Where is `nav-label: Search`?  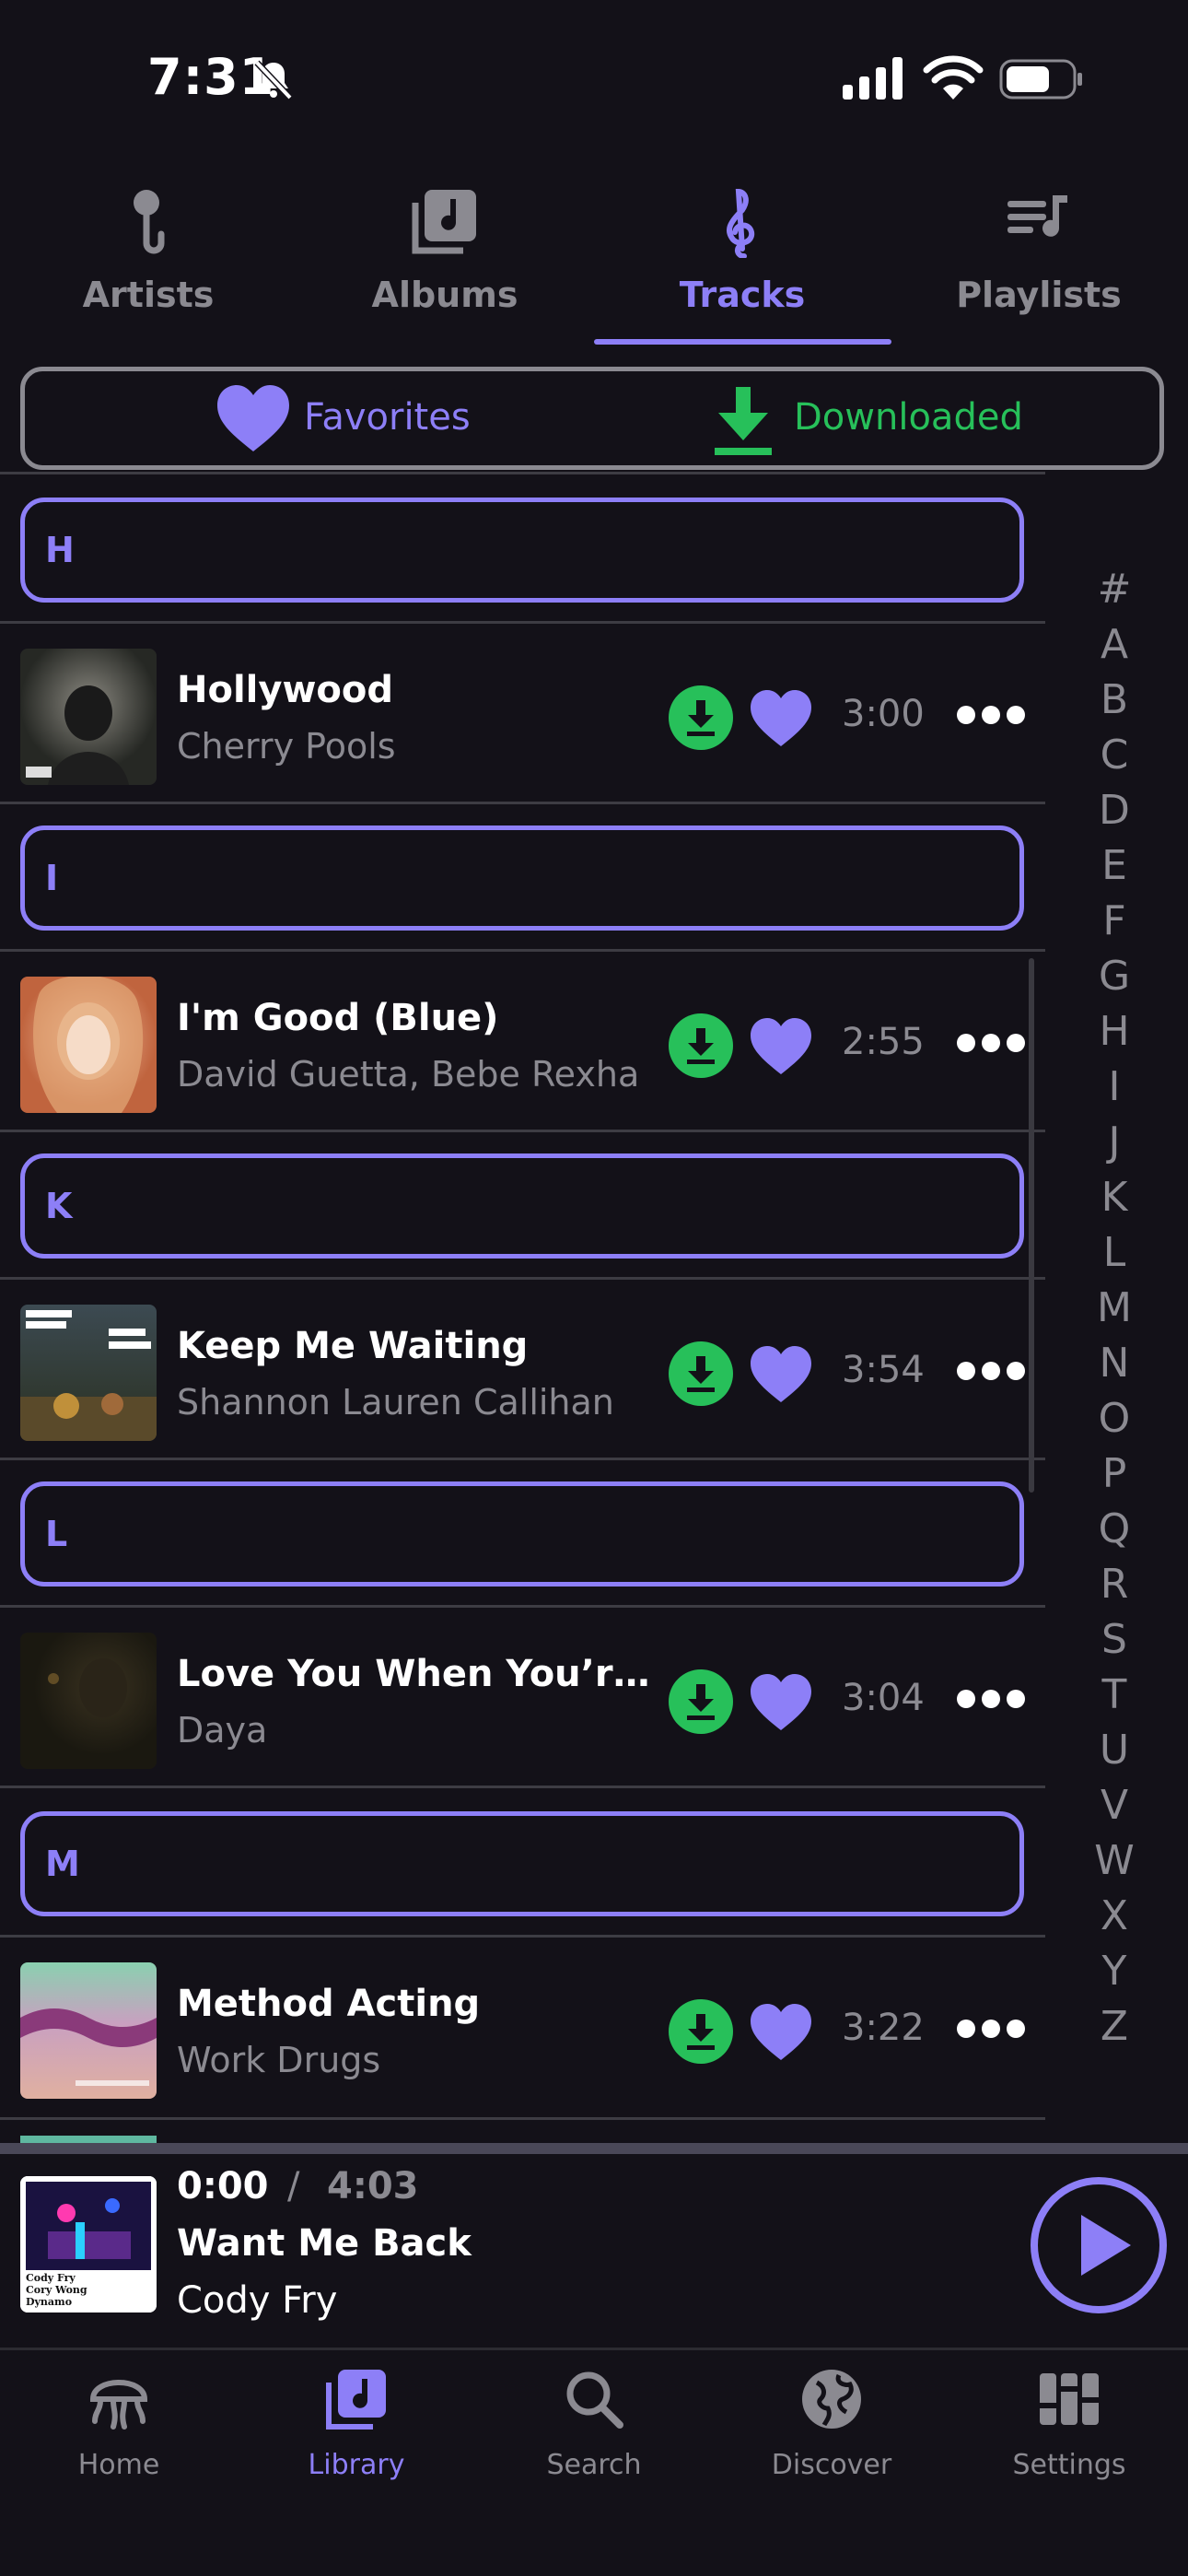 nav-label: Search is located at coordinates (594, 2465).